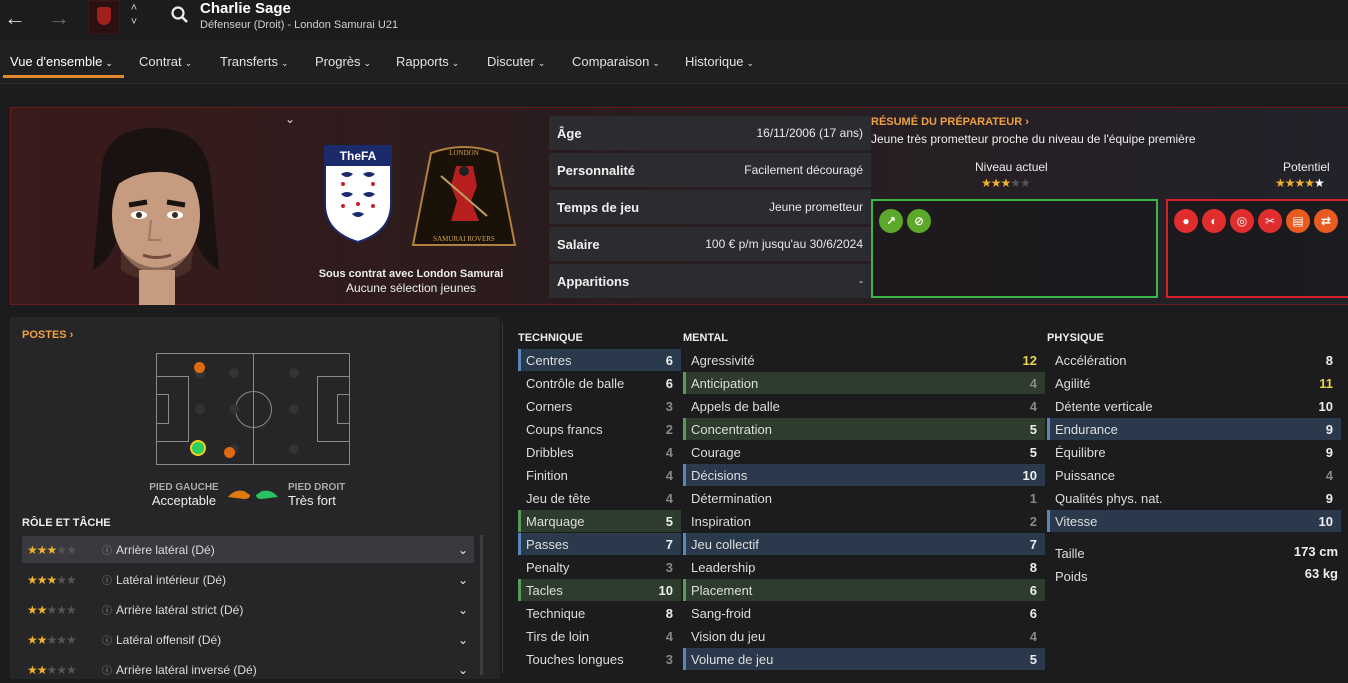 The width and height of the screenshot is (1348, 683). What do you see at coordinates (864, 498) in the screenshot?
I see `attribute-row: Détermination 1` at bounding box center [864, 498].